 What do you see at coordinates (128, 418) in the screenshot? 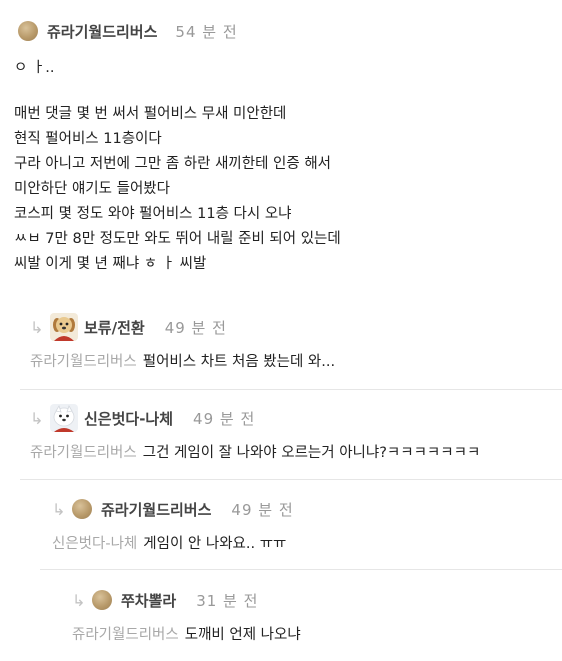
I see `reply-author-nickname: 신은벗다-나체` at bounding box center [128, 418].